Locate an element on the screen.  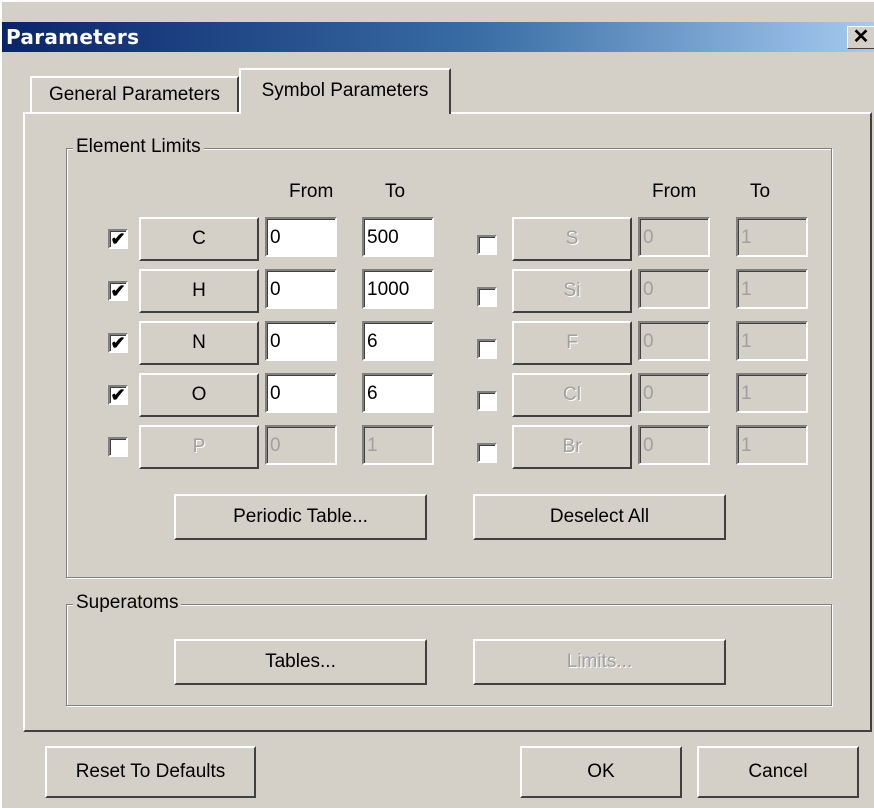
cl-to-input is located at coordinates (772, 393).